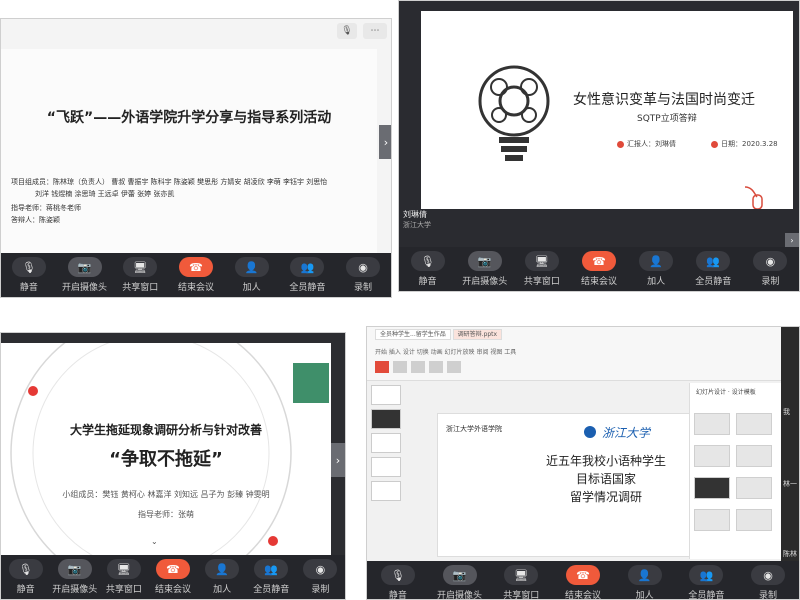 The image size is (800, 600). I want to click on slide-members-cont: 刘洋 钱煜楠 涂思琦 王远卓 伊蕾 张婷 张亦凯, so click(105, 194).